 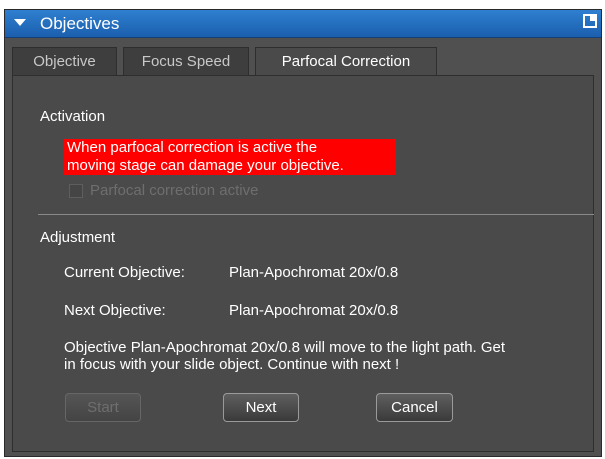 I want to click on popout-icon, so click(x=590, y=21).